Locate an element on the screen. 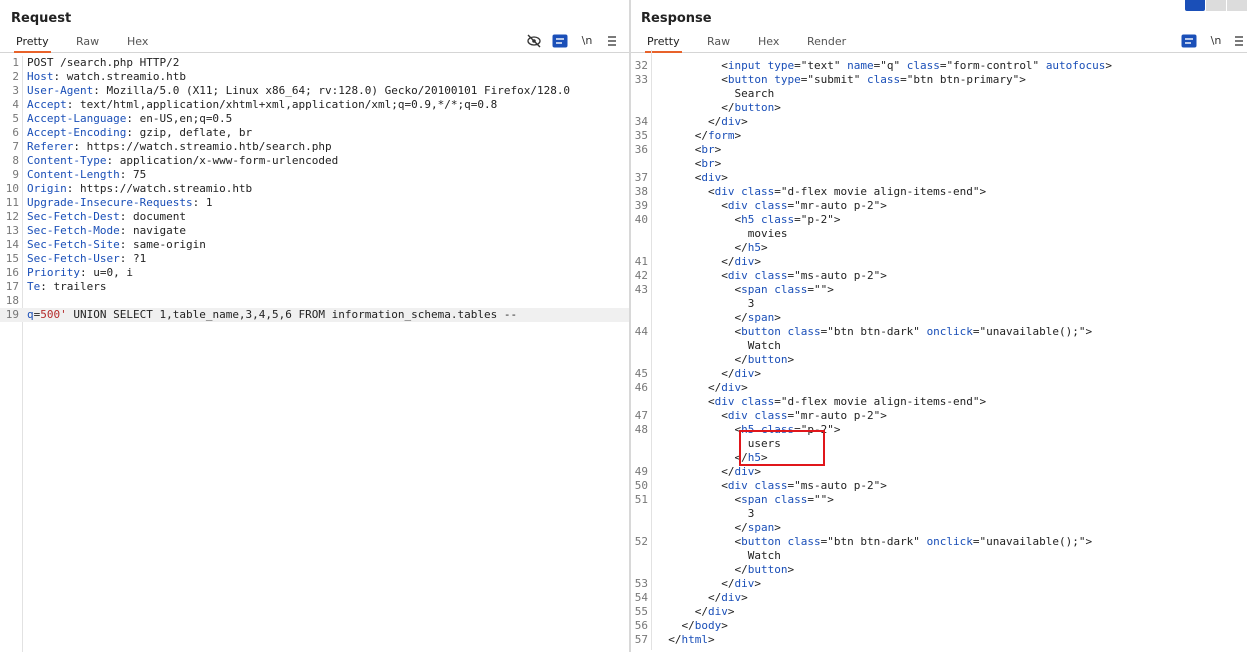 The width and height of the screenshot is (1247, 652). code-line: 50 <div class="ms-auto p-2"> is located at coordinates (939, 486).